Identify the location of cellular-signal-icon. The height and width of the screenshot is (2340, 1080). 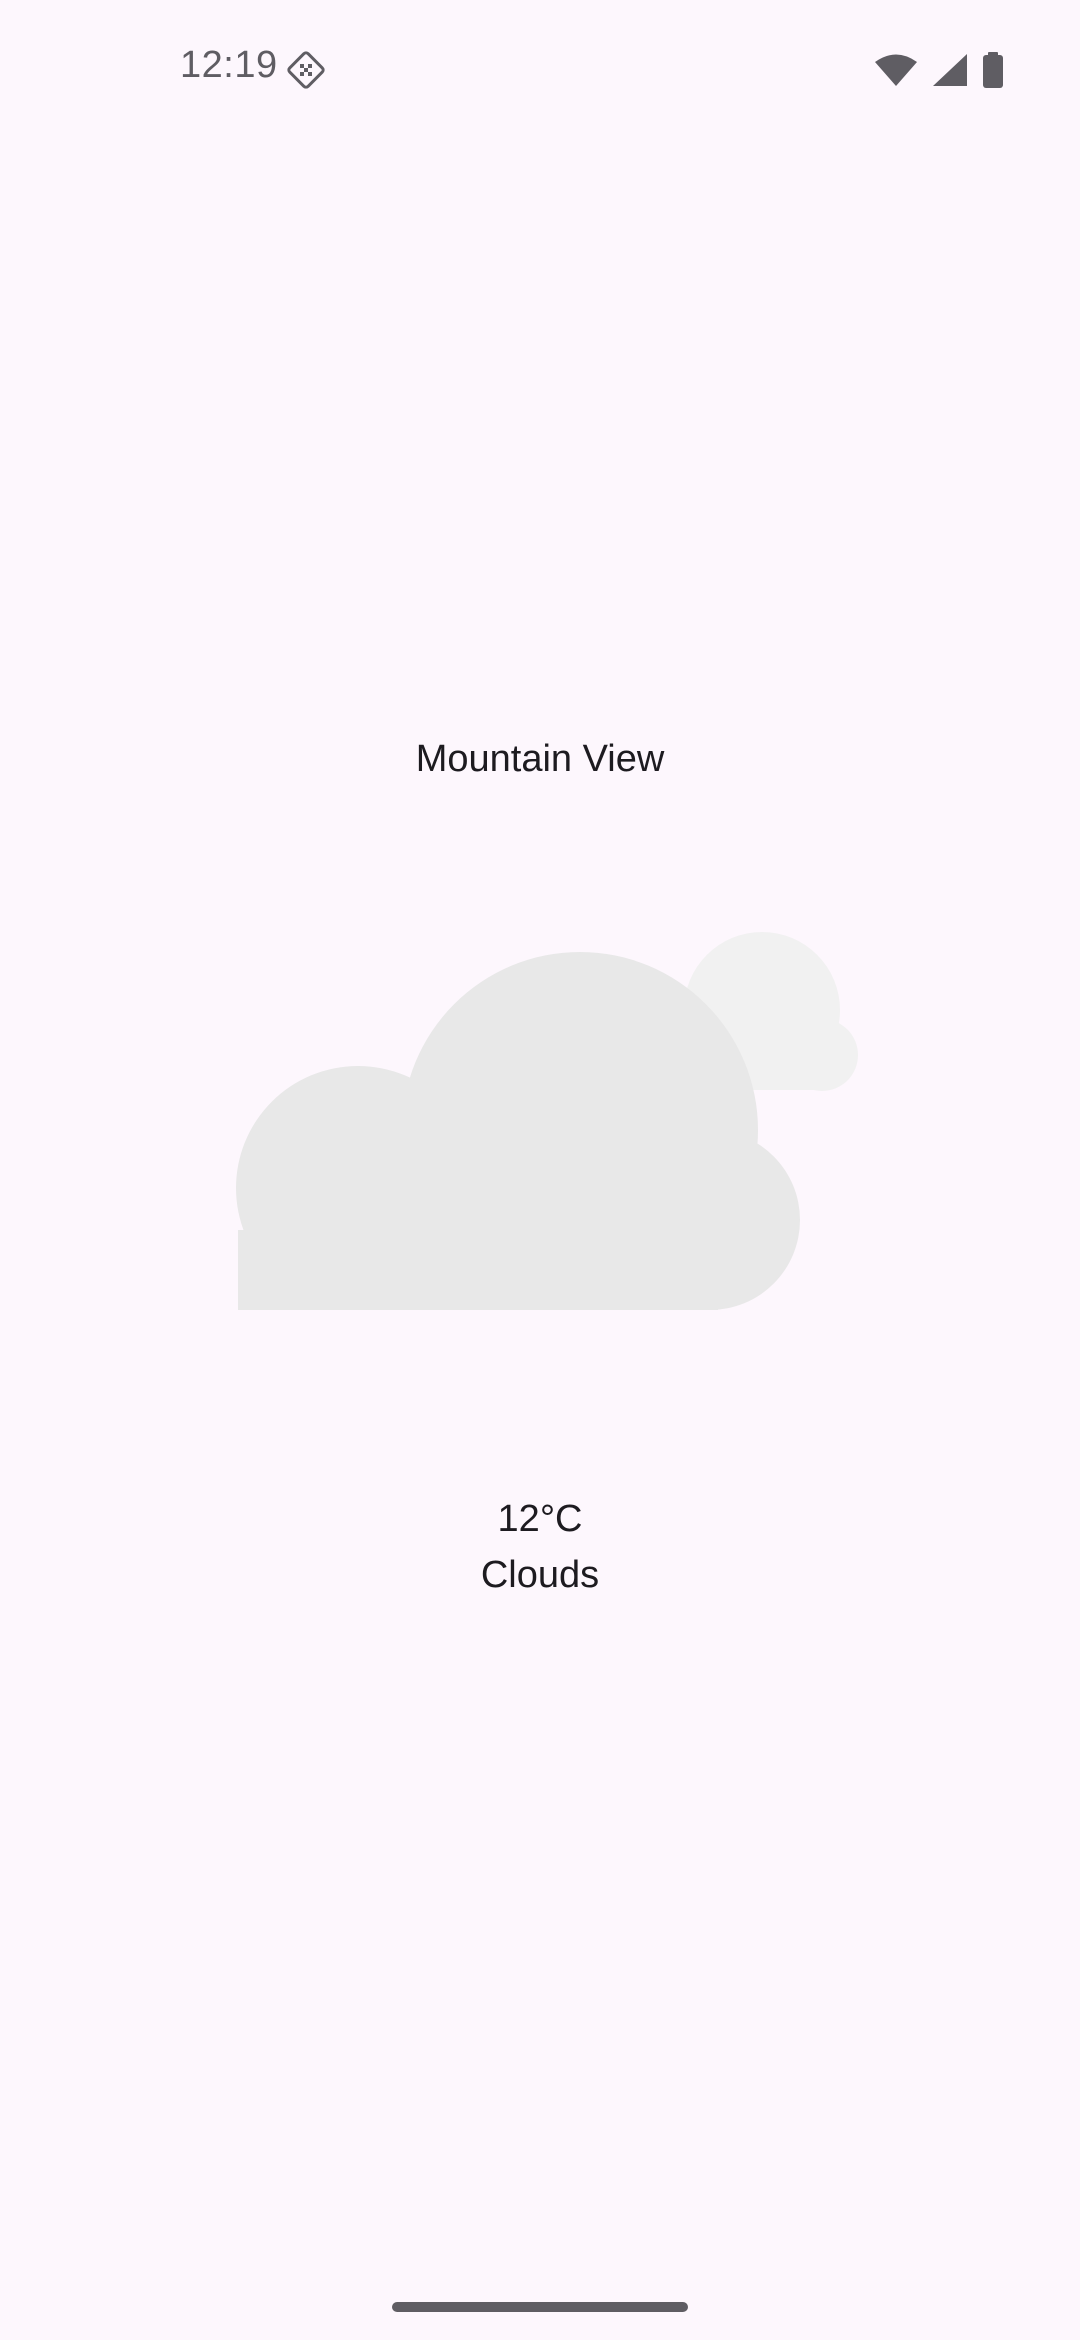
(950, 70).